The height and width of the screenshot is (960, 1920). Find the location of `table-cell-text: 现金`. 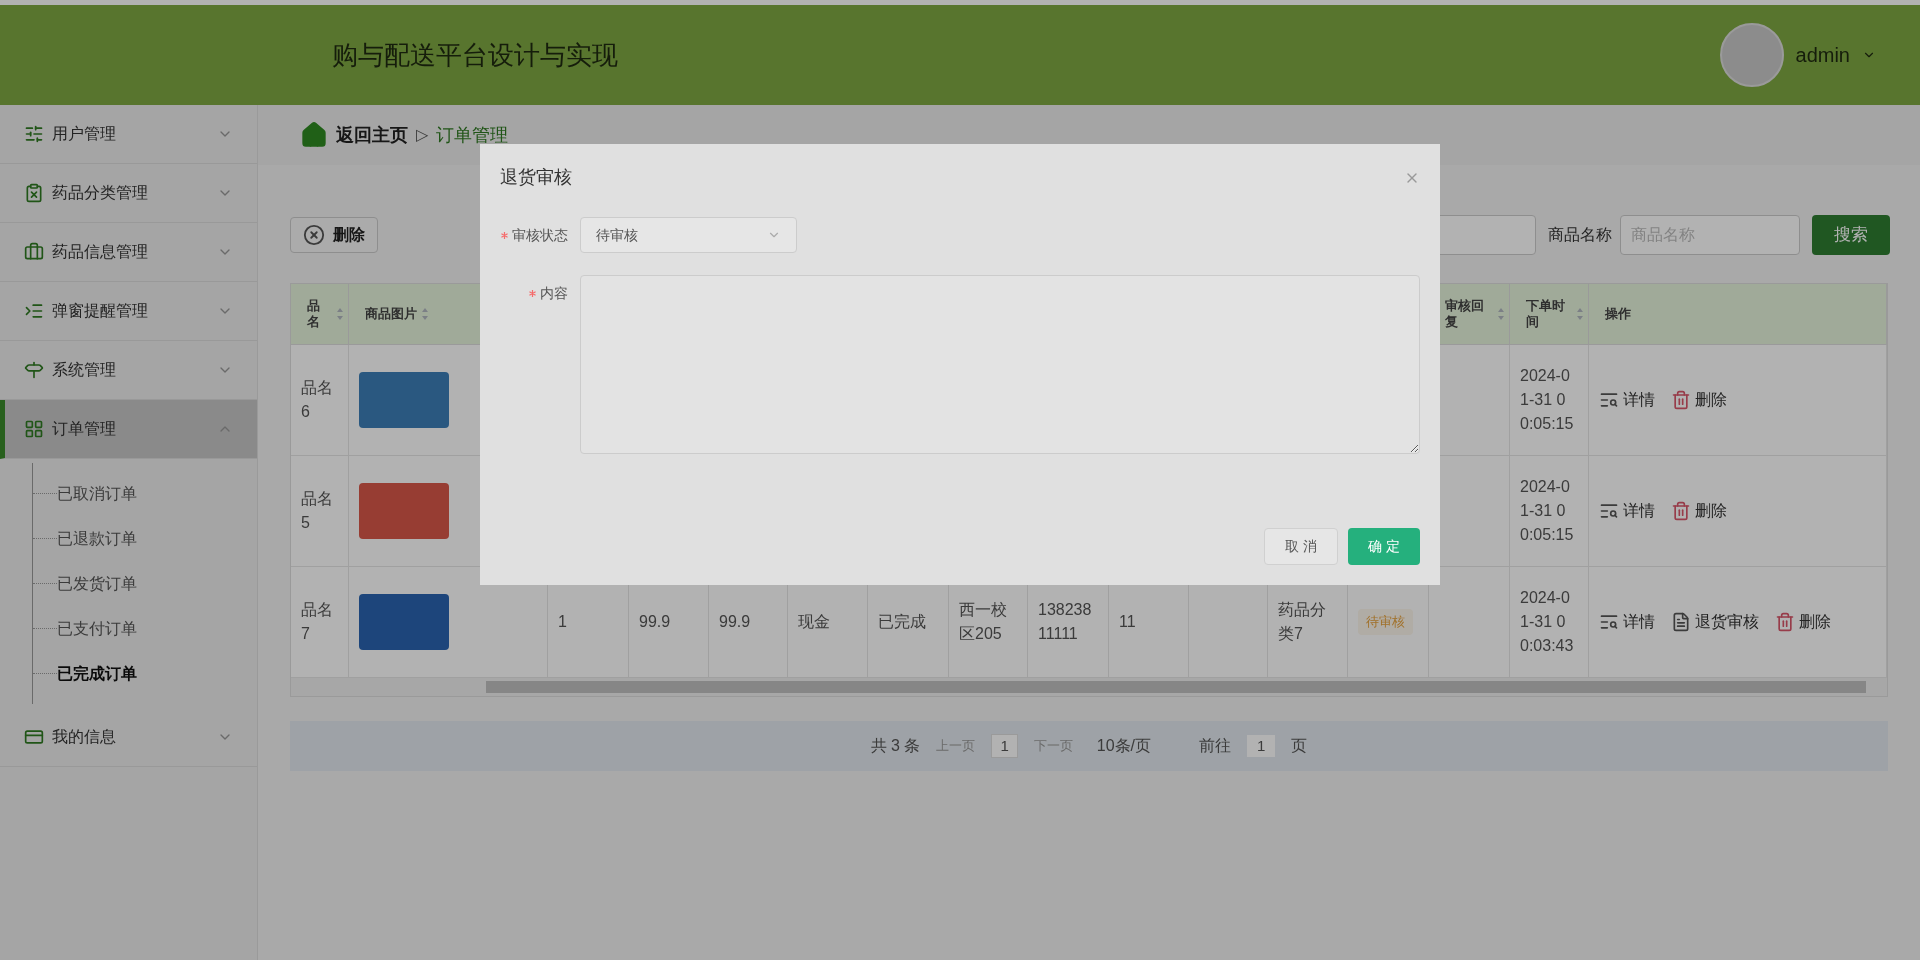

table-cell-text: 现金 is located at coordinates (814, 622).